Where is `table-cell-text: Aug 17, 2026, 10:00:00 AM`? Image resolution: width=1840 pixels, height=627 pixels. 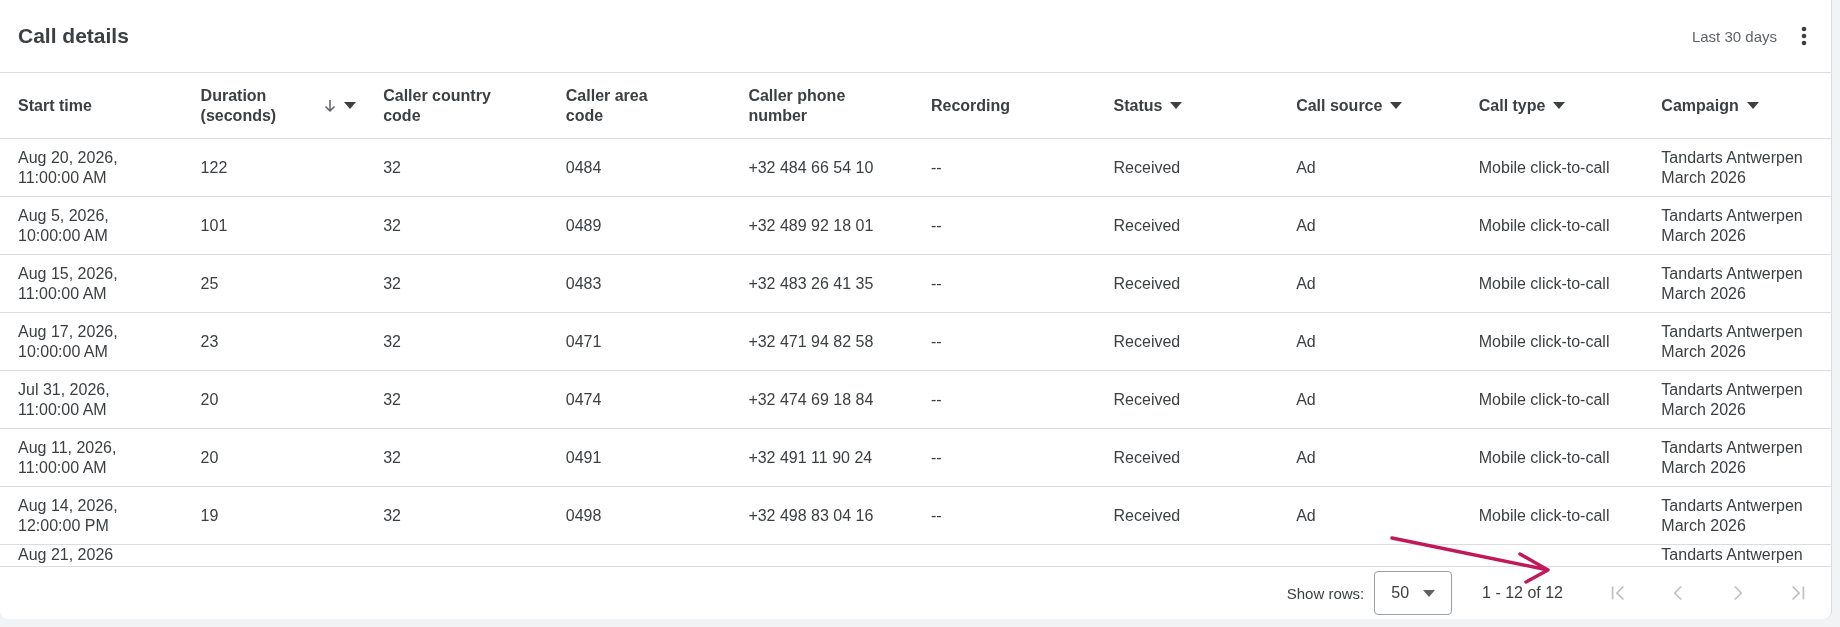 table-cell-text: Aug 17, 2026, 10:00:00 AM is located at coordinates (68, 341).